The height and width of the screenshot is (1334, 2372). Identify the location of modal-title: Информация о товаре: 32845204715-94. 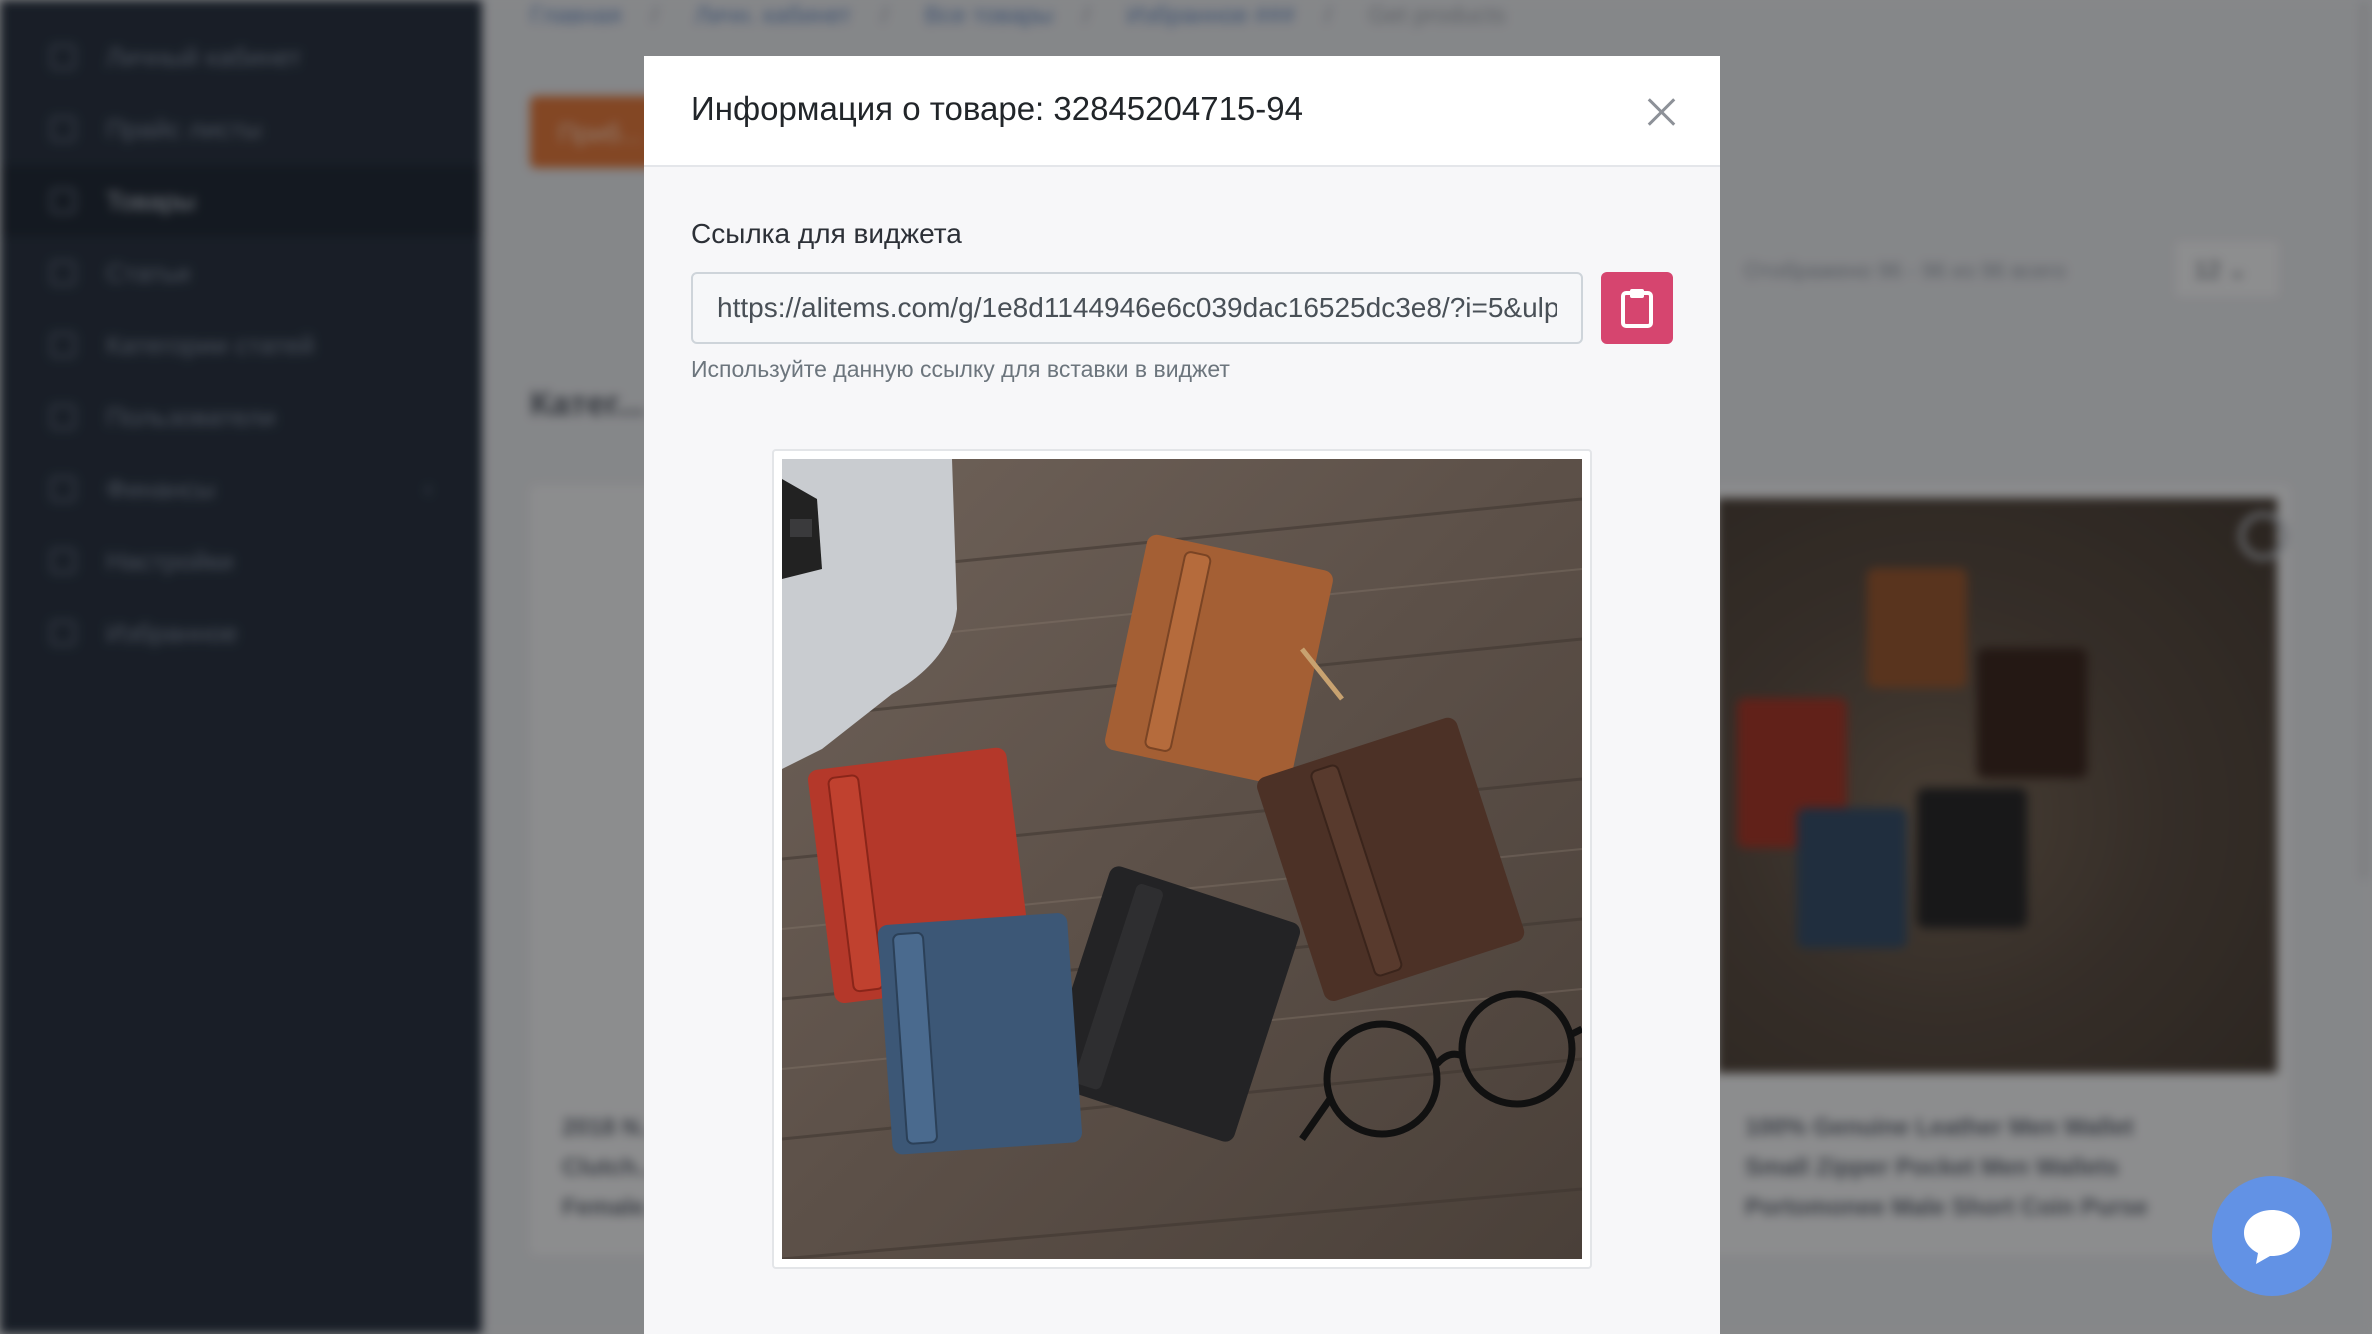
(997, 108).